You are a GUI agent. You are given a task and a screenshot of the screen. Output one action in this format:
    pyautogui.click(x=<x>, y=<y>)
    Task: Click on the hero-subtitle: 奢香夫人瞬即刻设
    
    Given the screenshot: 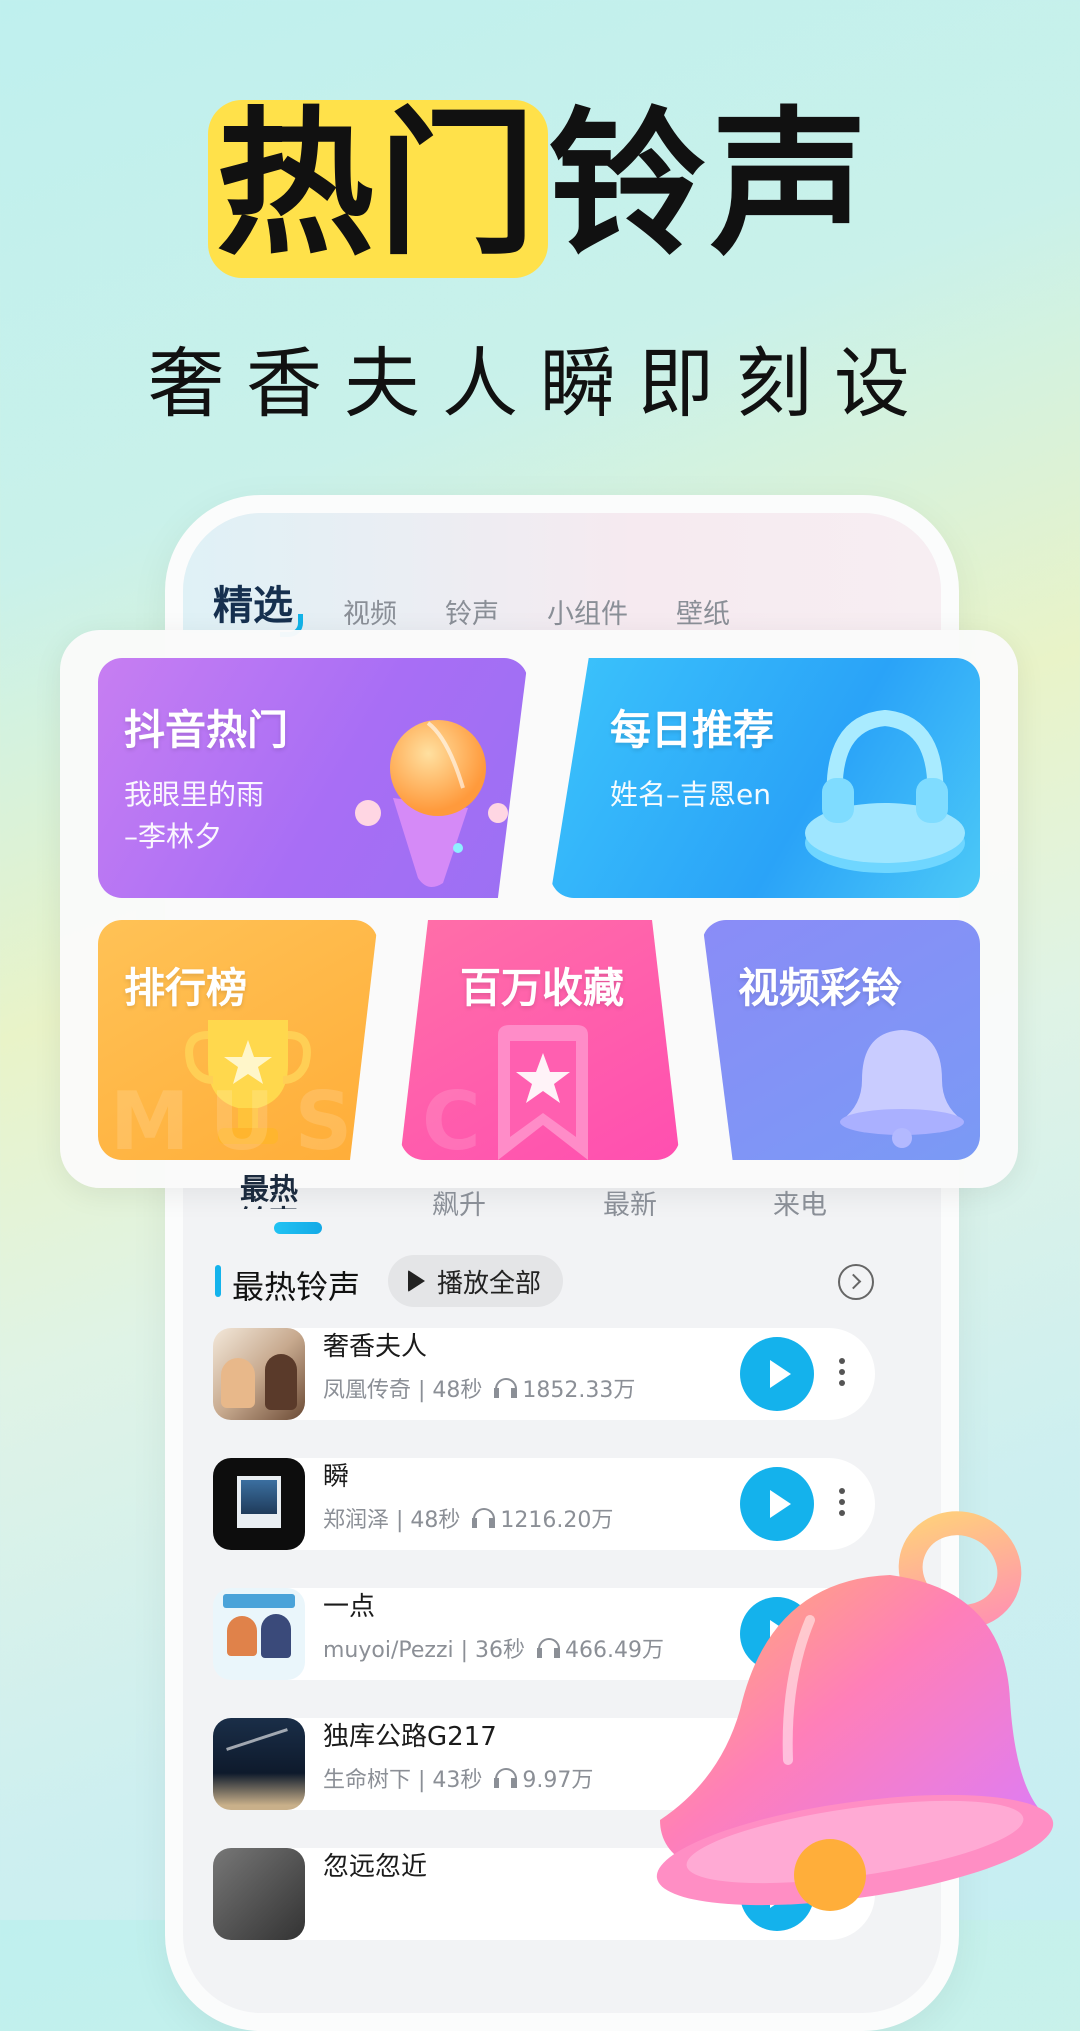 What is the action you would take?
    pyautogui.click(x=540, y=383)
    